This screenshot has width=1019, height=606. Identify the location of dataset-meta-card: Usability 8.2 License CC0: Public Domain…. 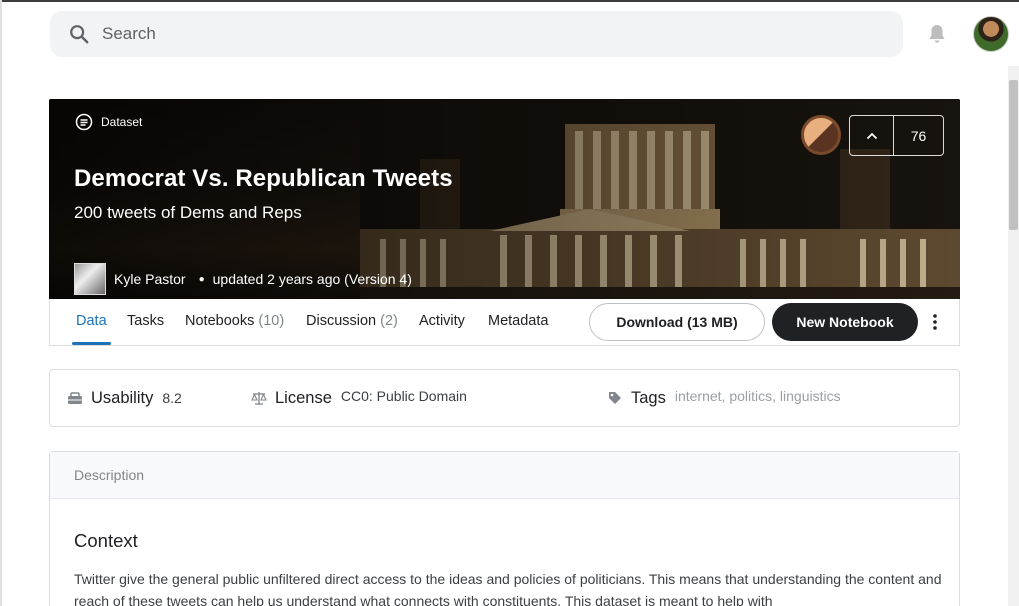
(504, 398).